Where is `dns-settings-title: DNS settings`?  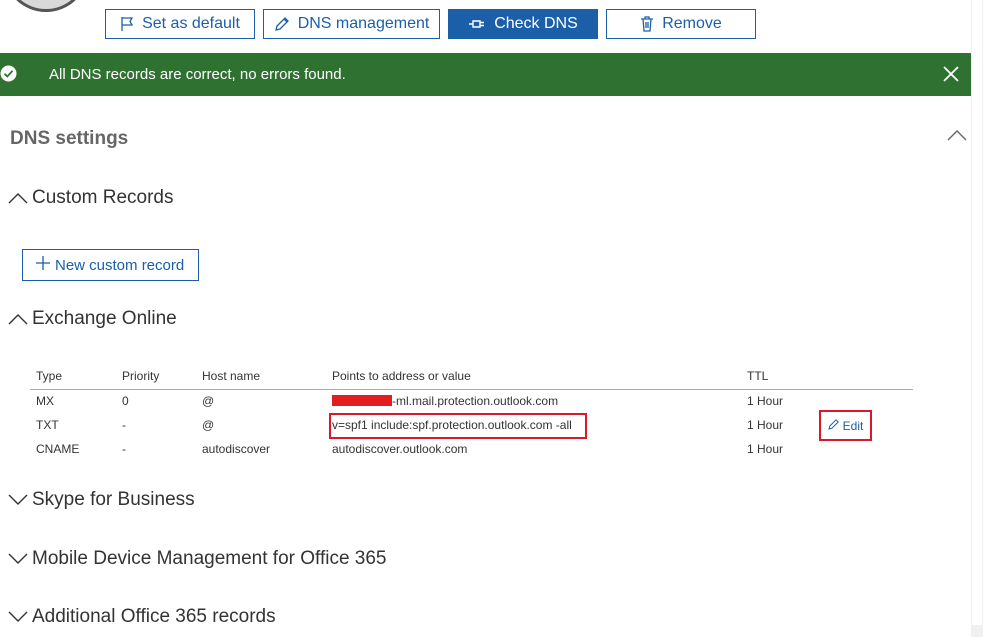 dns-settings-title: DNS settings is located at coordinates (69, 138).